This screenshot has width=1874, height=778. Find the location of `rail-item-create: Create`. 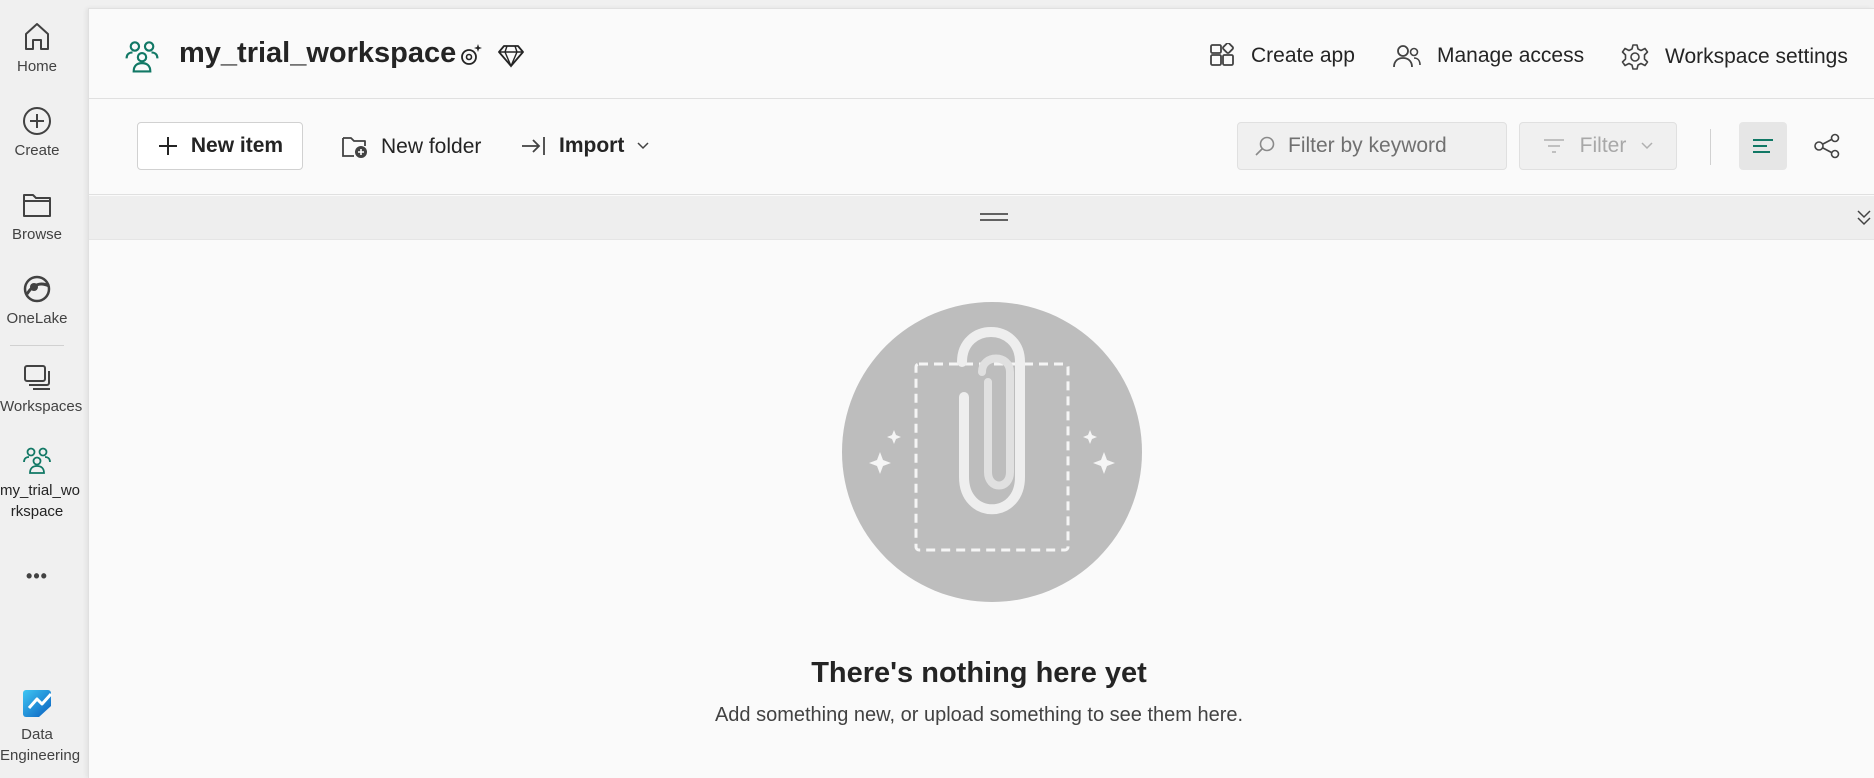

rail-item-create: Create is located at coordinates (37, 133).